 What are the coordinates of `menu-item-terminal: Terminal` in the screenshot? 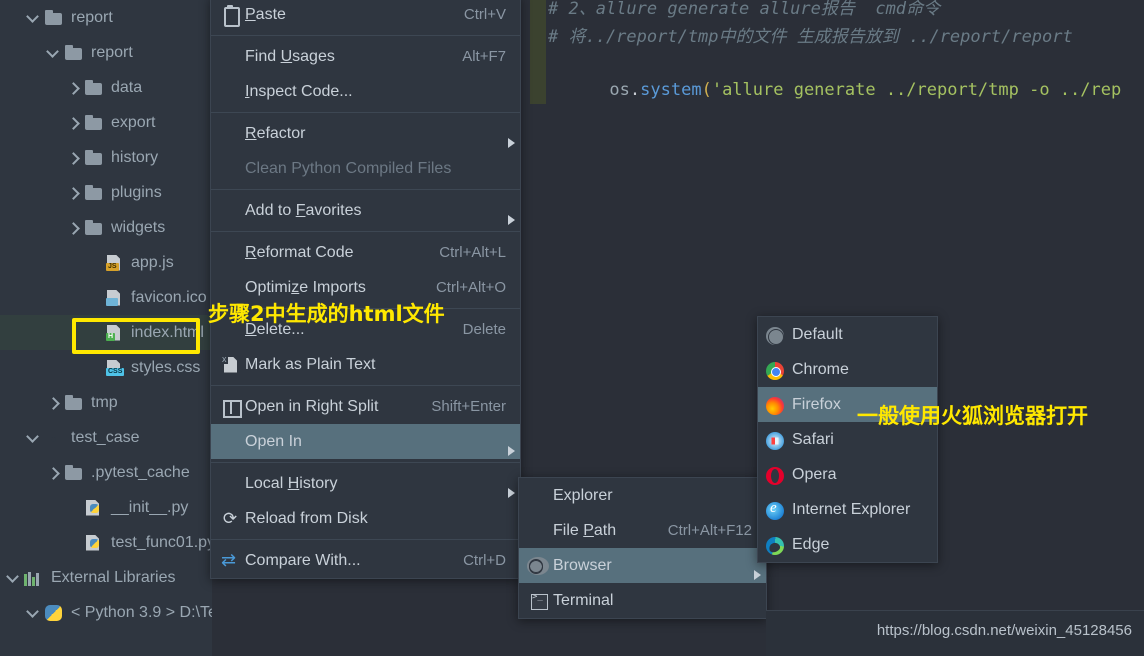 It's located at (642, 600).